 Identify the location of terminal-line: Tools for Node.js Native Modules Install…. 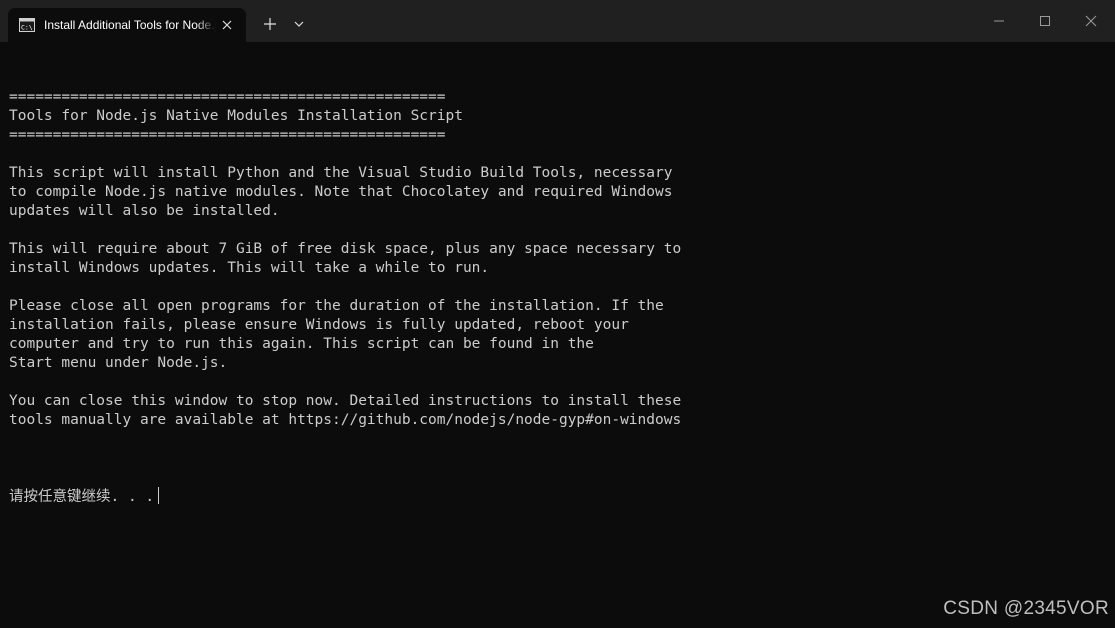
(236, 116).